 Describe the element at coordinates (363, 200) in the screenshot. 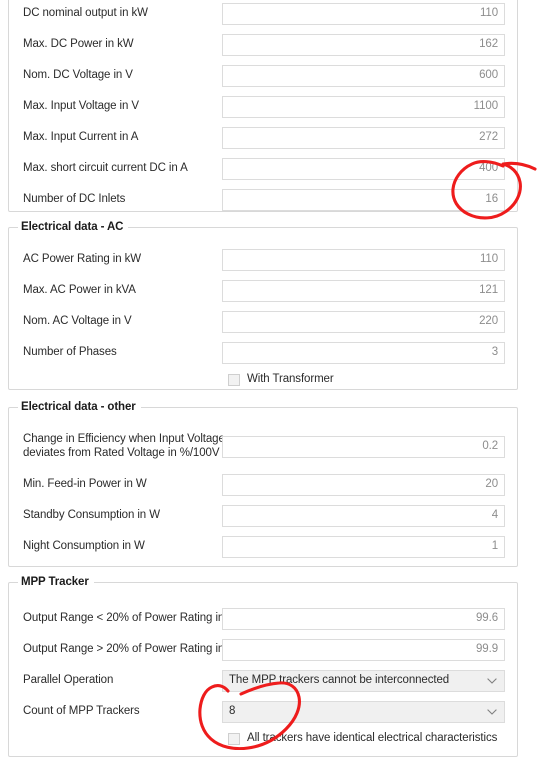

I see `number-of-dc-inlets-input: 16` at that location.